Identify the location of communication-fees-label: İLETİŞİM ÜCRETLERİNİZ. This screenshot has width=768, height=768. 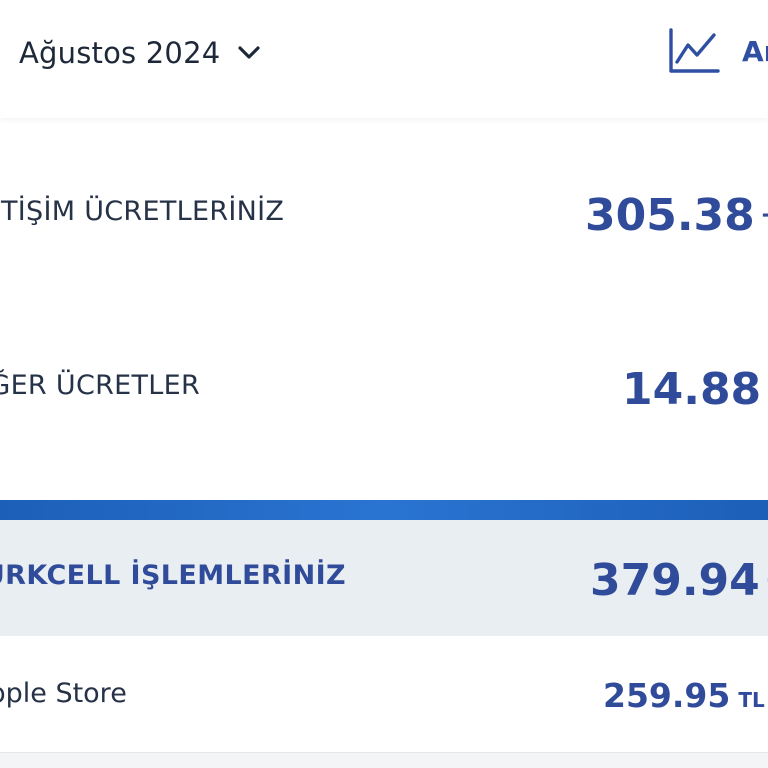
(142, 211).